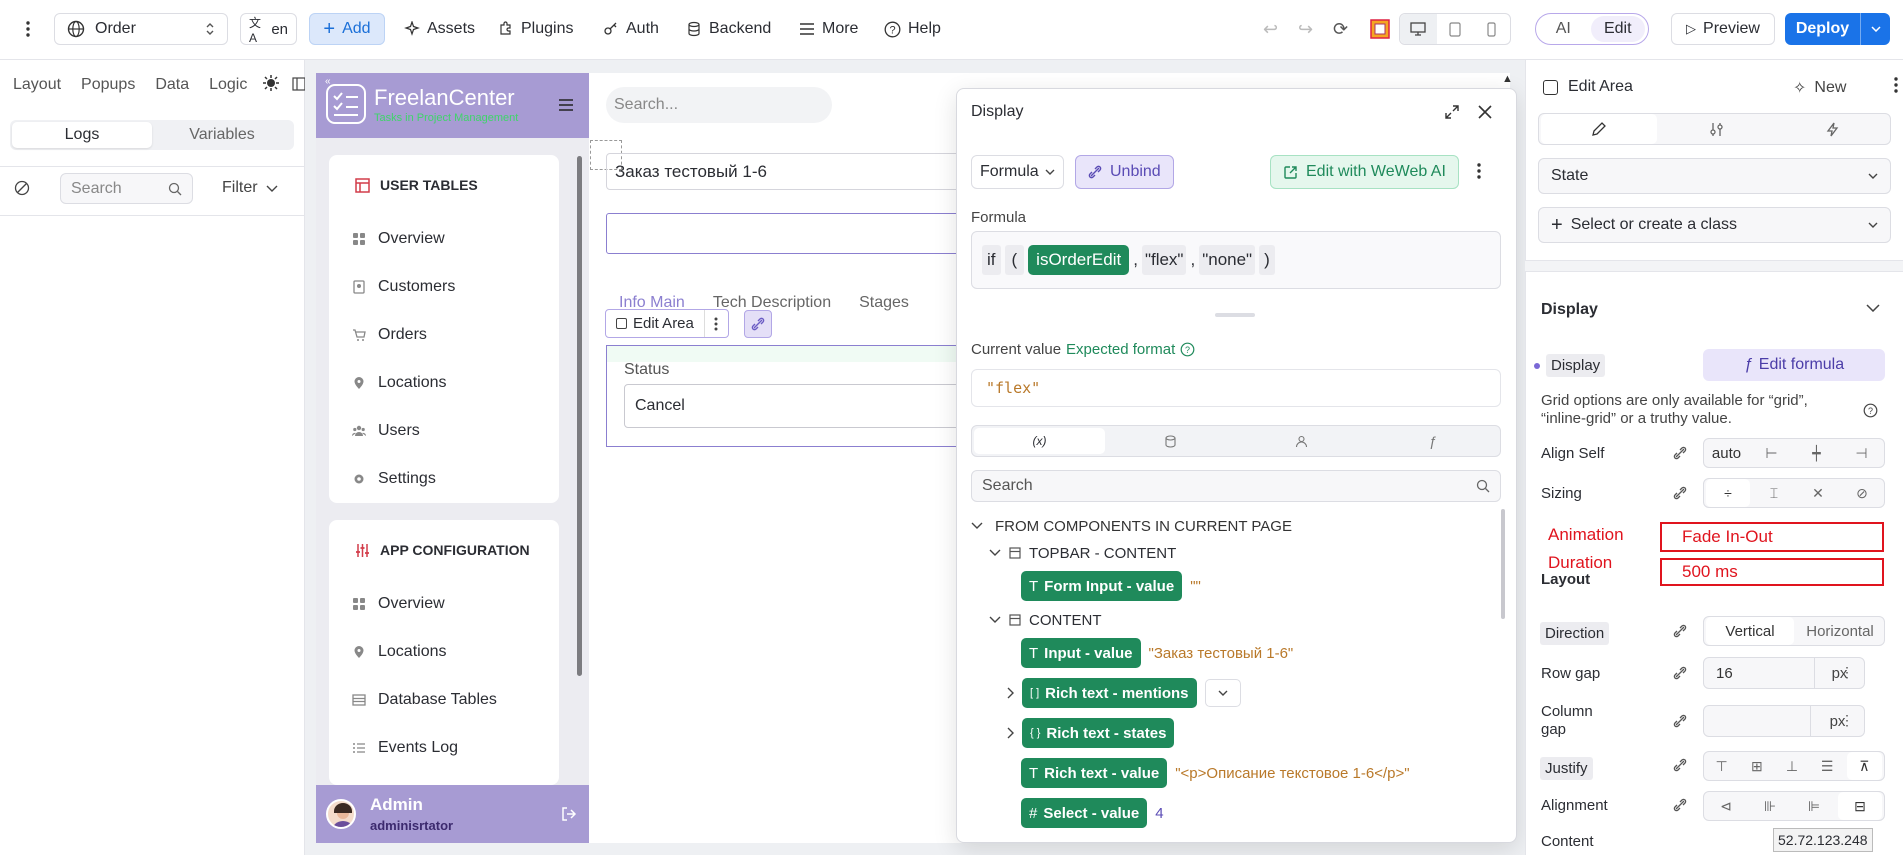 Image resolution: width=1903 pixels, height=855 pixels. I want to click on nav-item-database-tables: Database Tables, so click(444, 700).